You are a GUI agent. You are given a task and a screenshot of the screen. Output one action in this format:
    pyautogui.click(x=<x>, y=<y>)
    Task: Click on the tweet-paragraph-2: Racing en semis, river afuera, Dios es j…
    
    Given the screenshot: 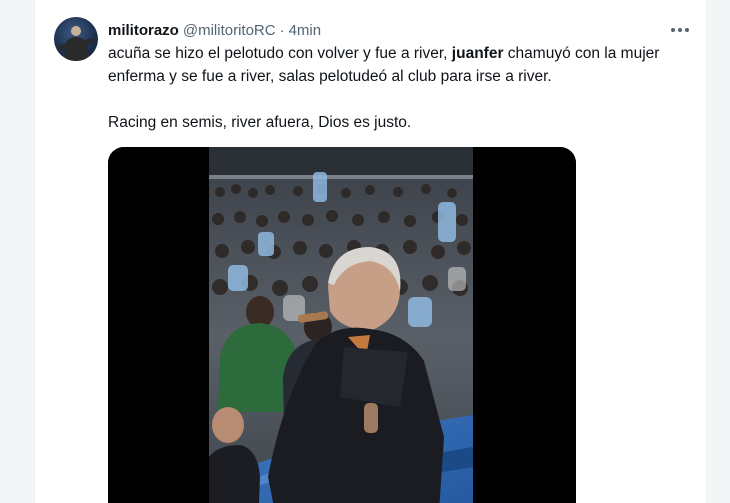 What is the action you would take?
    pyautogui.click(x=260, y=122)
    